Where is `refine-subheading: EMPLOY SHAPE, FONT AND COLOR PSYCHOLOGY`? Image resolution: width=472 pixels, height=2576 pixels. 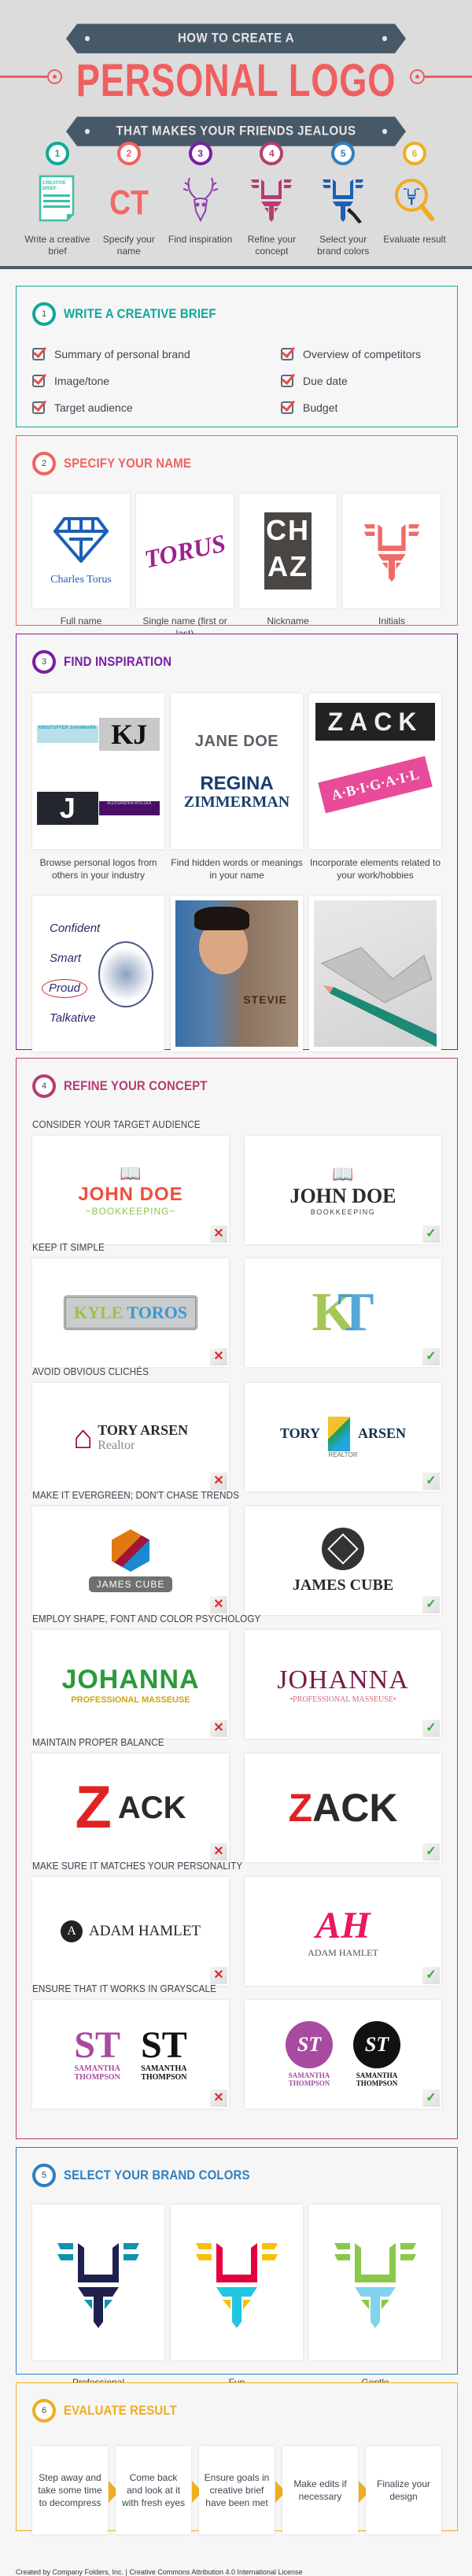
refine-subheading: EMPLOY SHAPE, FONT AND COLOR PSYCHOLOGY is located at coordinates (146, 1618).